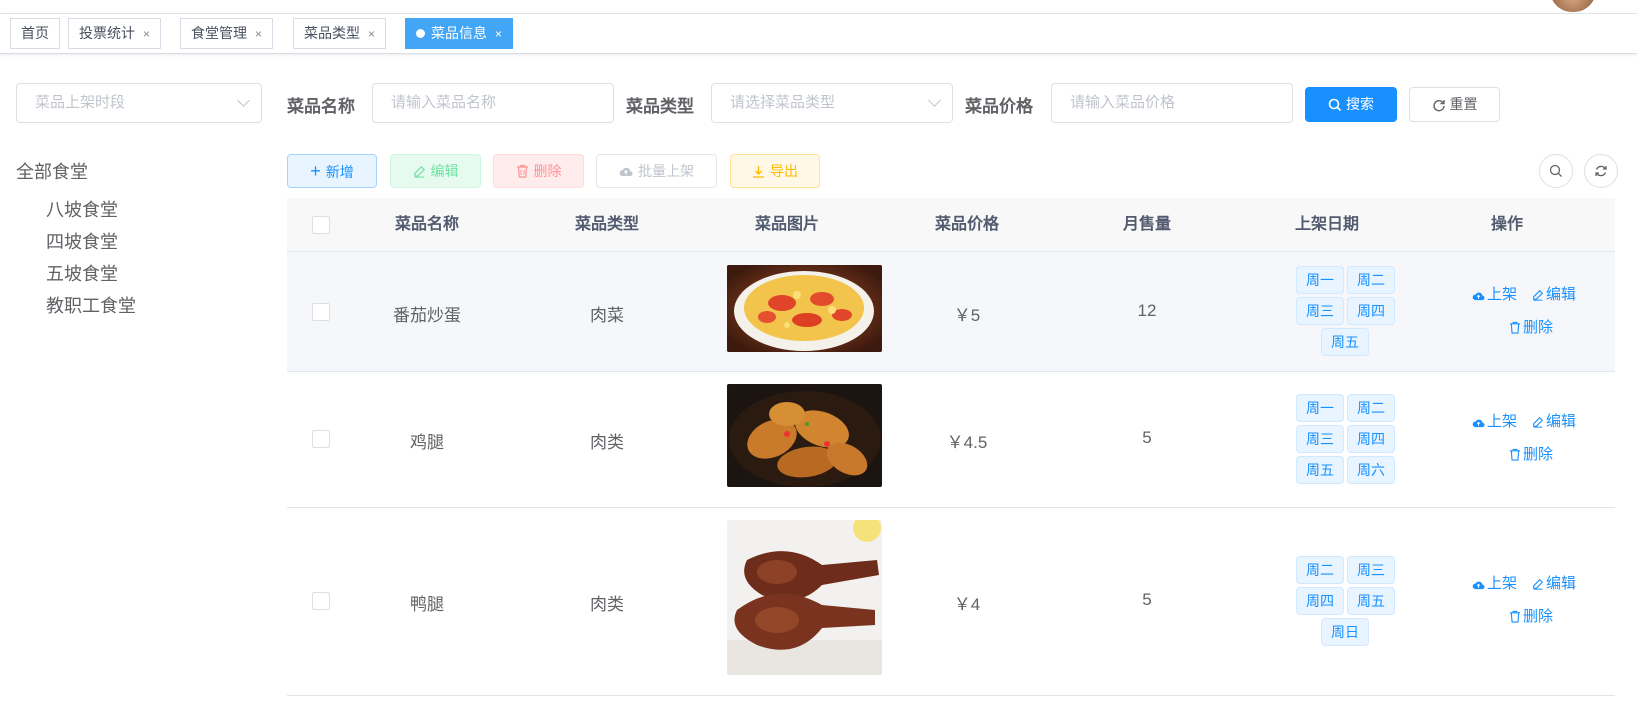 The height and width of the screenshot is (707, 1637). I want to click on dish-price-placeholder: 请输入菜品价格, so click(1123, 102).